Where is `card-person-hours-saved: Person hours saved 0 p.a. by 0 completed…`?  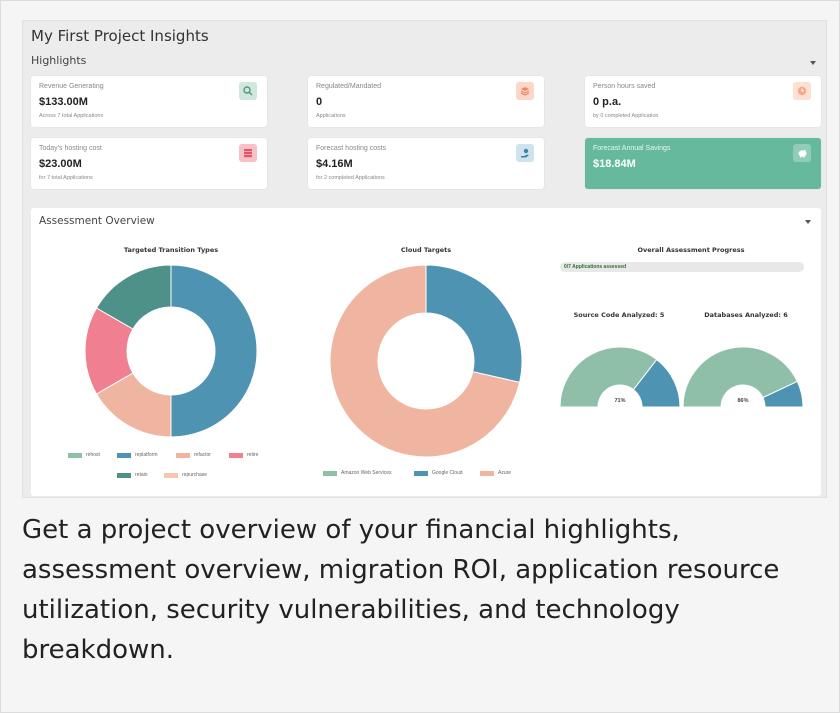 card-person-hours-saved: Person hours saved 0 p.a. by 0 completed… is located at coordinates (703, 101).